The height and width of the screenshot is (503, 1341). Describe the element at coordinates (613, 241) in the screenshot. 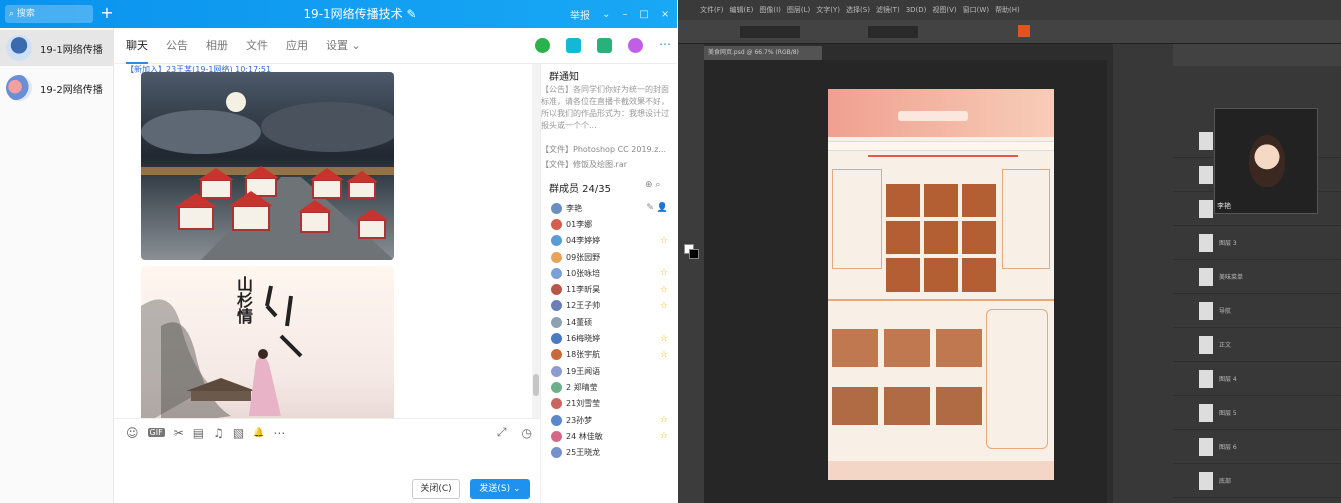

I see `member-item: 04李婷婷 ☆` at that location.